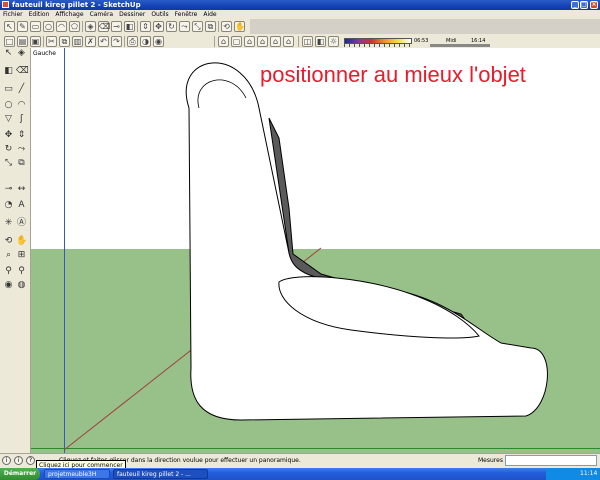  What do you see at coordinates (249, 41) in the screenshot?
I see `front-view-icon: ⌂` at bounding box center [249, 41].